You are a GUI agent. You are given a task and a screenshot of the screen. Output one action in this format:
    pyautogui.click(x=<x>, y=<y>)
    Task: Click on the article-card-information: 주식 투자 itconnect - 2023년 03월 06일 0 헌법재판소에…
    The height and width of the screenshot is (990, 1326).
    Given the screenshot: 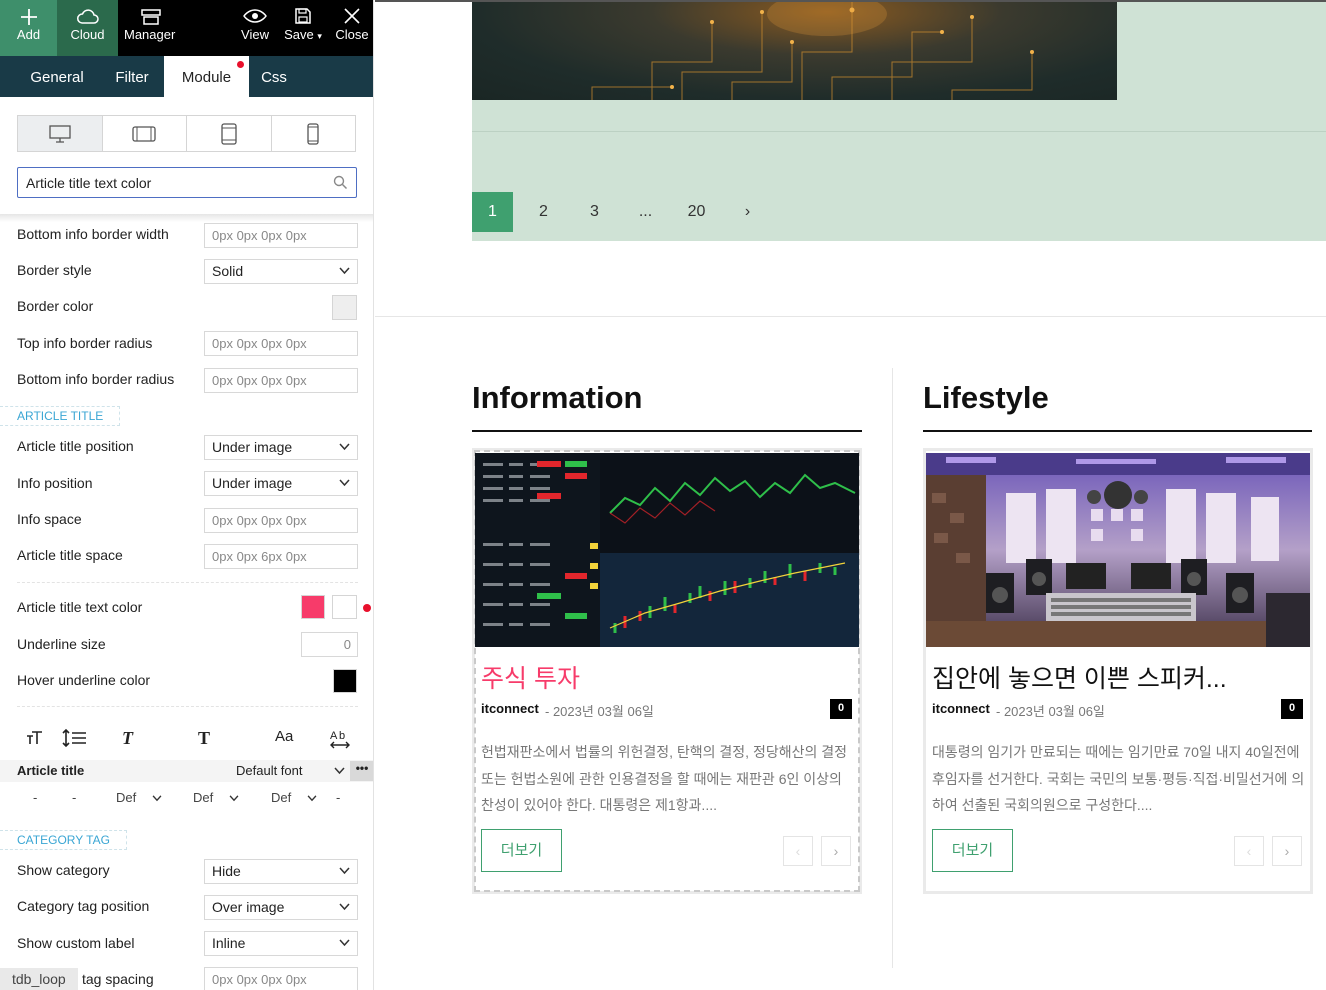 What is the action you would take?
    pyautogui.click(x=667, y=671)
    